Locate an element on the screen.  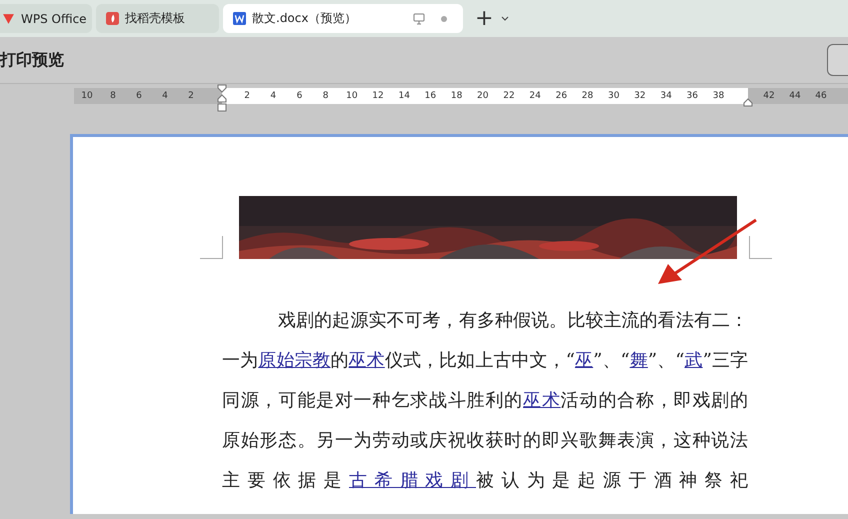
ruler-number: 30 is located at coordinates (613, 96).